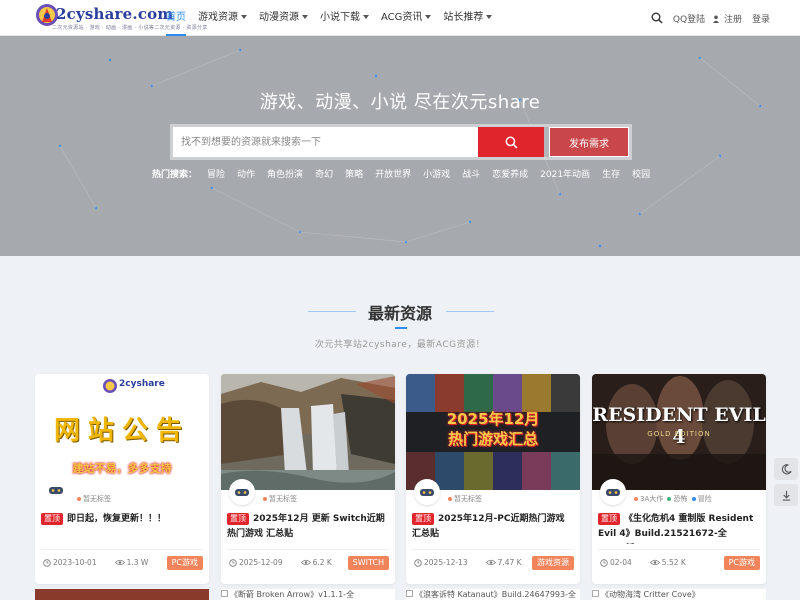  Describe the element at coordinates (650, 594) in the screenshot. I see `partial-card-title: 《动物海湾 Critter Cove》` at that location.